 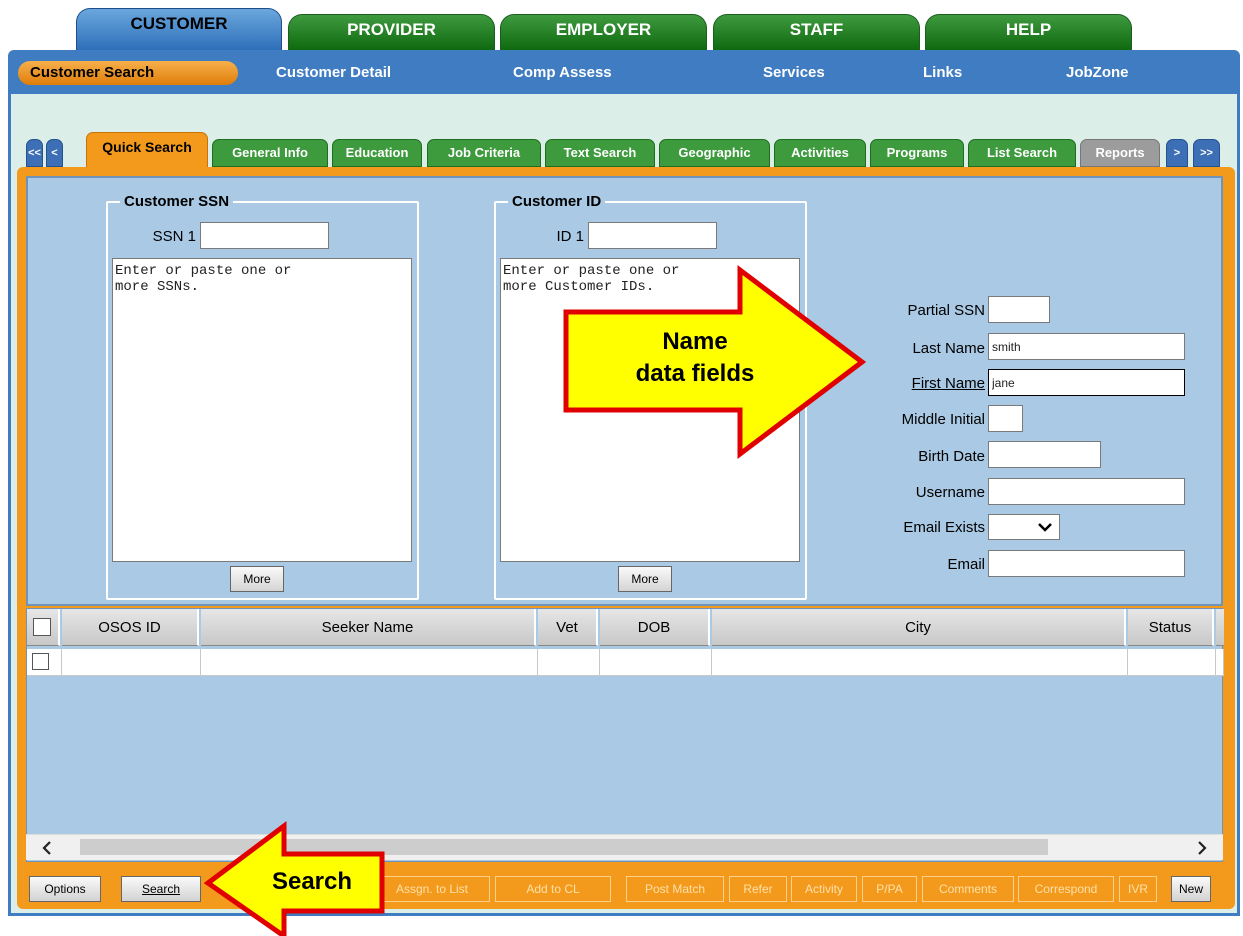 I want to click on customer-id-legend: Customer ID, so click(x=557, y=201).